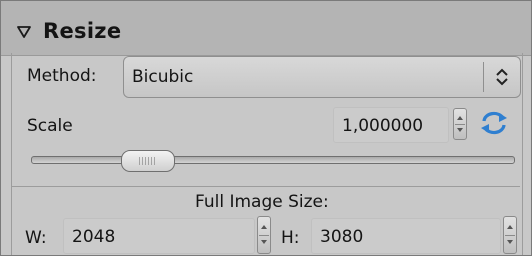 The width and height of the screenshot is (532, 256). What do you see at coordinates (273, 160) in the screenshot?
I see `scale-slider-track` at bounding box center [273, 160].